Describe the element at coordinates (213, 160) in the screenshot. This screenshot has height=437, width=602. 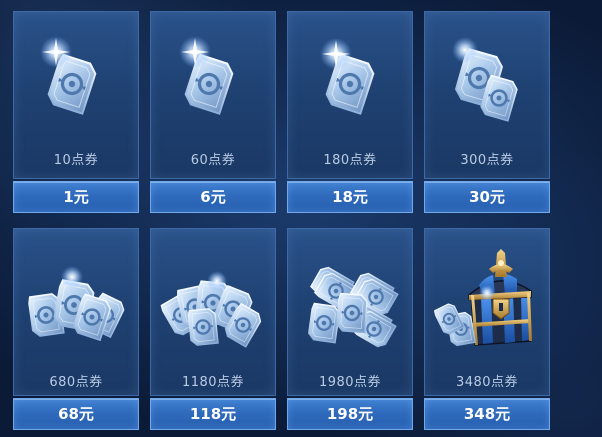
I see `voucher-amount-label: 60点券` at that location.